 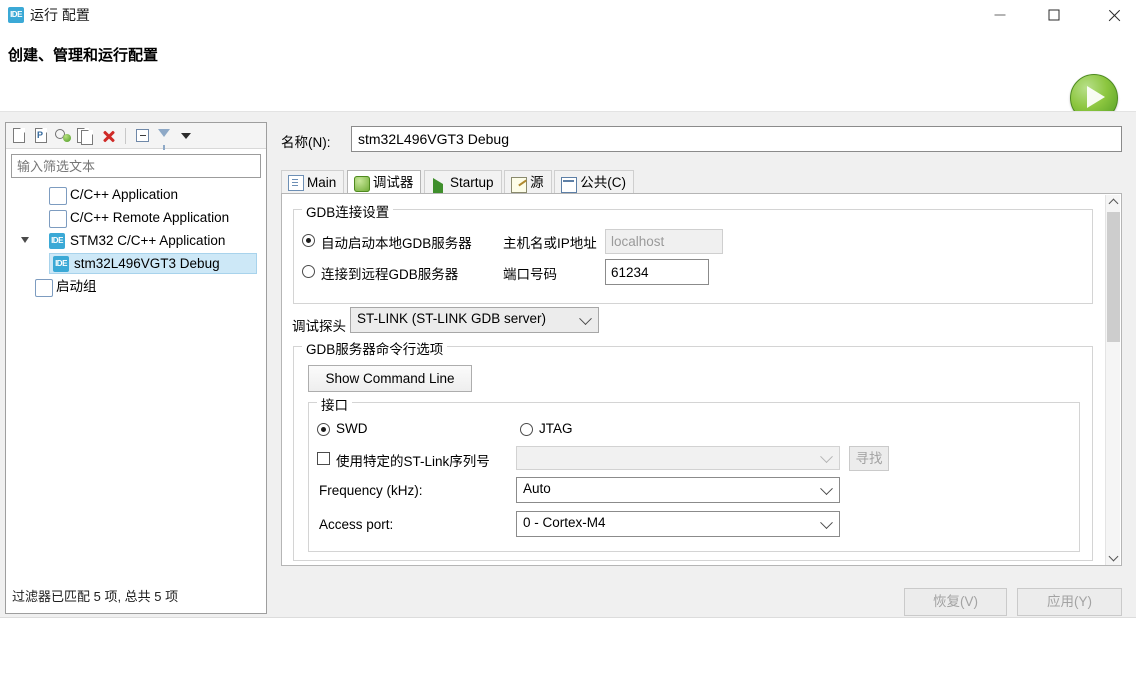 I want to click on tree-item-stm32l496vgt3-debug: IDE stm32L496VGT3 Debug, so click(x=136, y=263).